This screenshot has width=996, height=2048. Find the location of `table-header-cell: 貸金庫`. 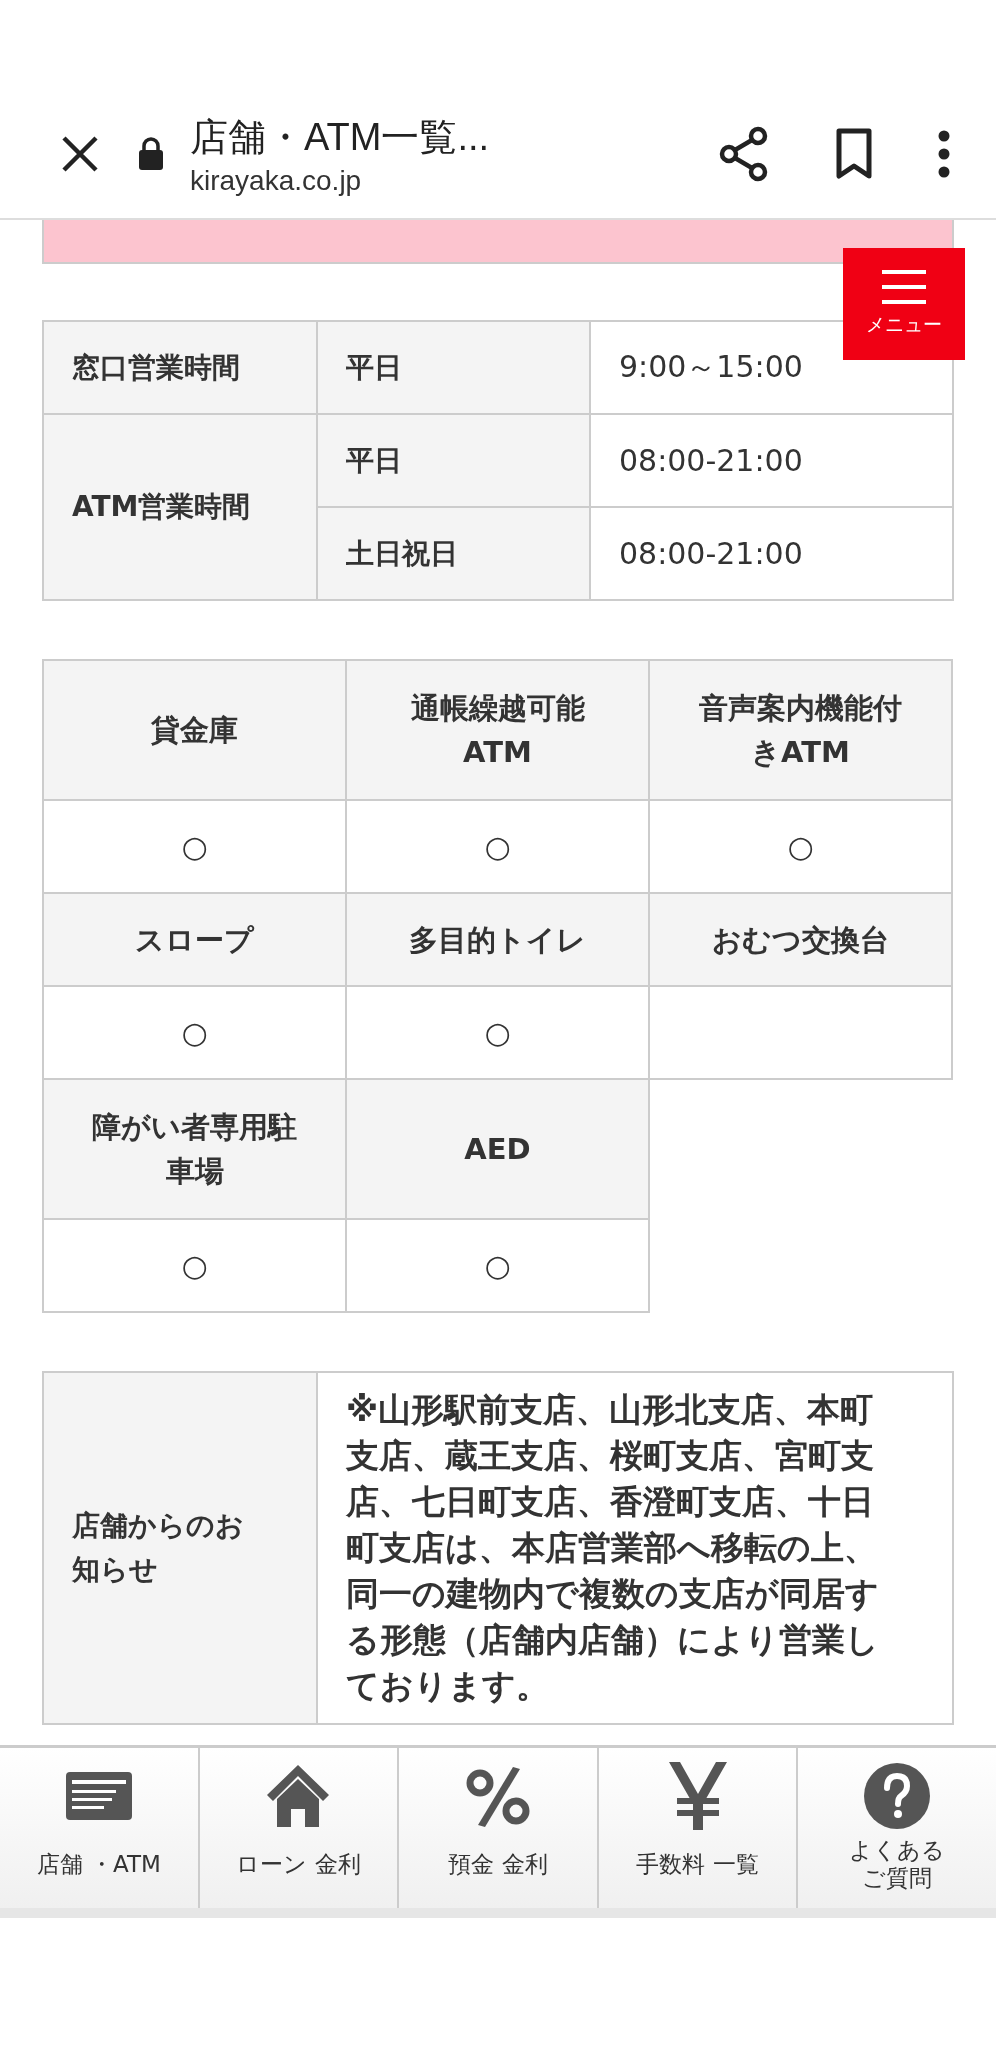

table-header-cell: 貸金庫 is located at coordinates (194, 730).